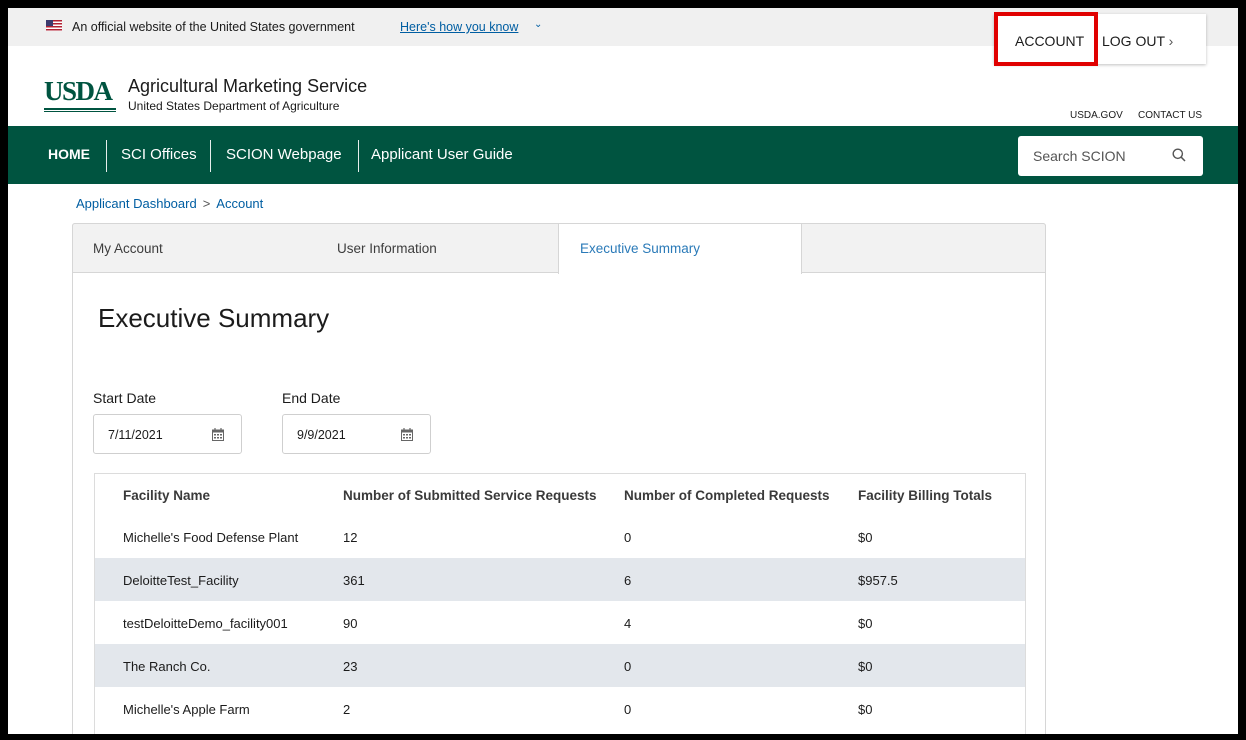  I want to click on chevron-down-icon: ⌄, so click(538, 24).